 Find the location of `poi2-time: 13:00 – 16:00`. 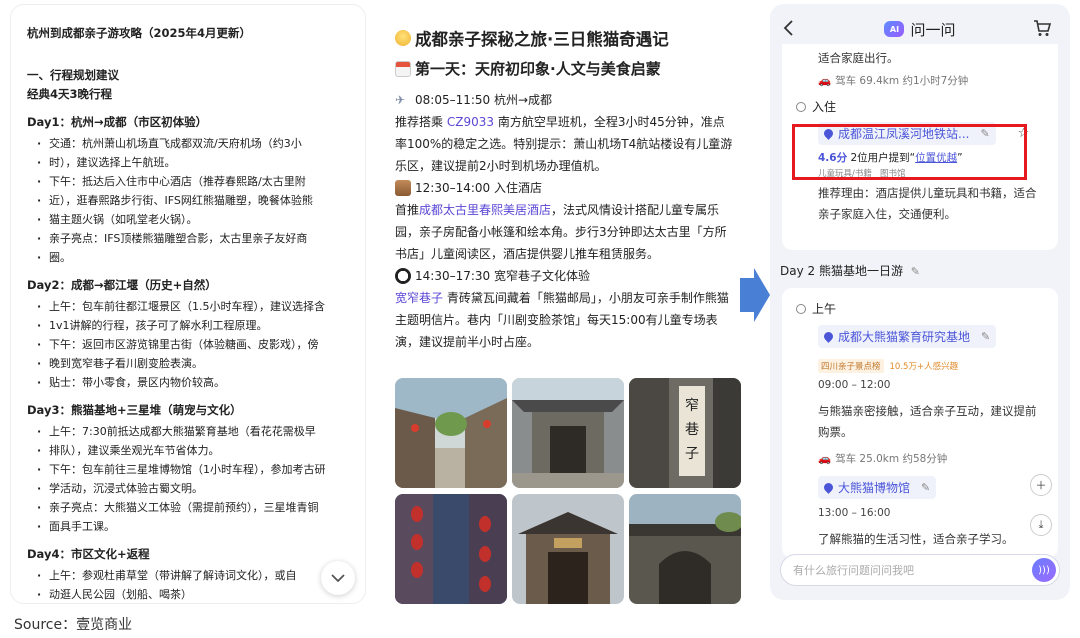

poi2-time: 13:00 – 16:00 is located at coordinates (854, 513).